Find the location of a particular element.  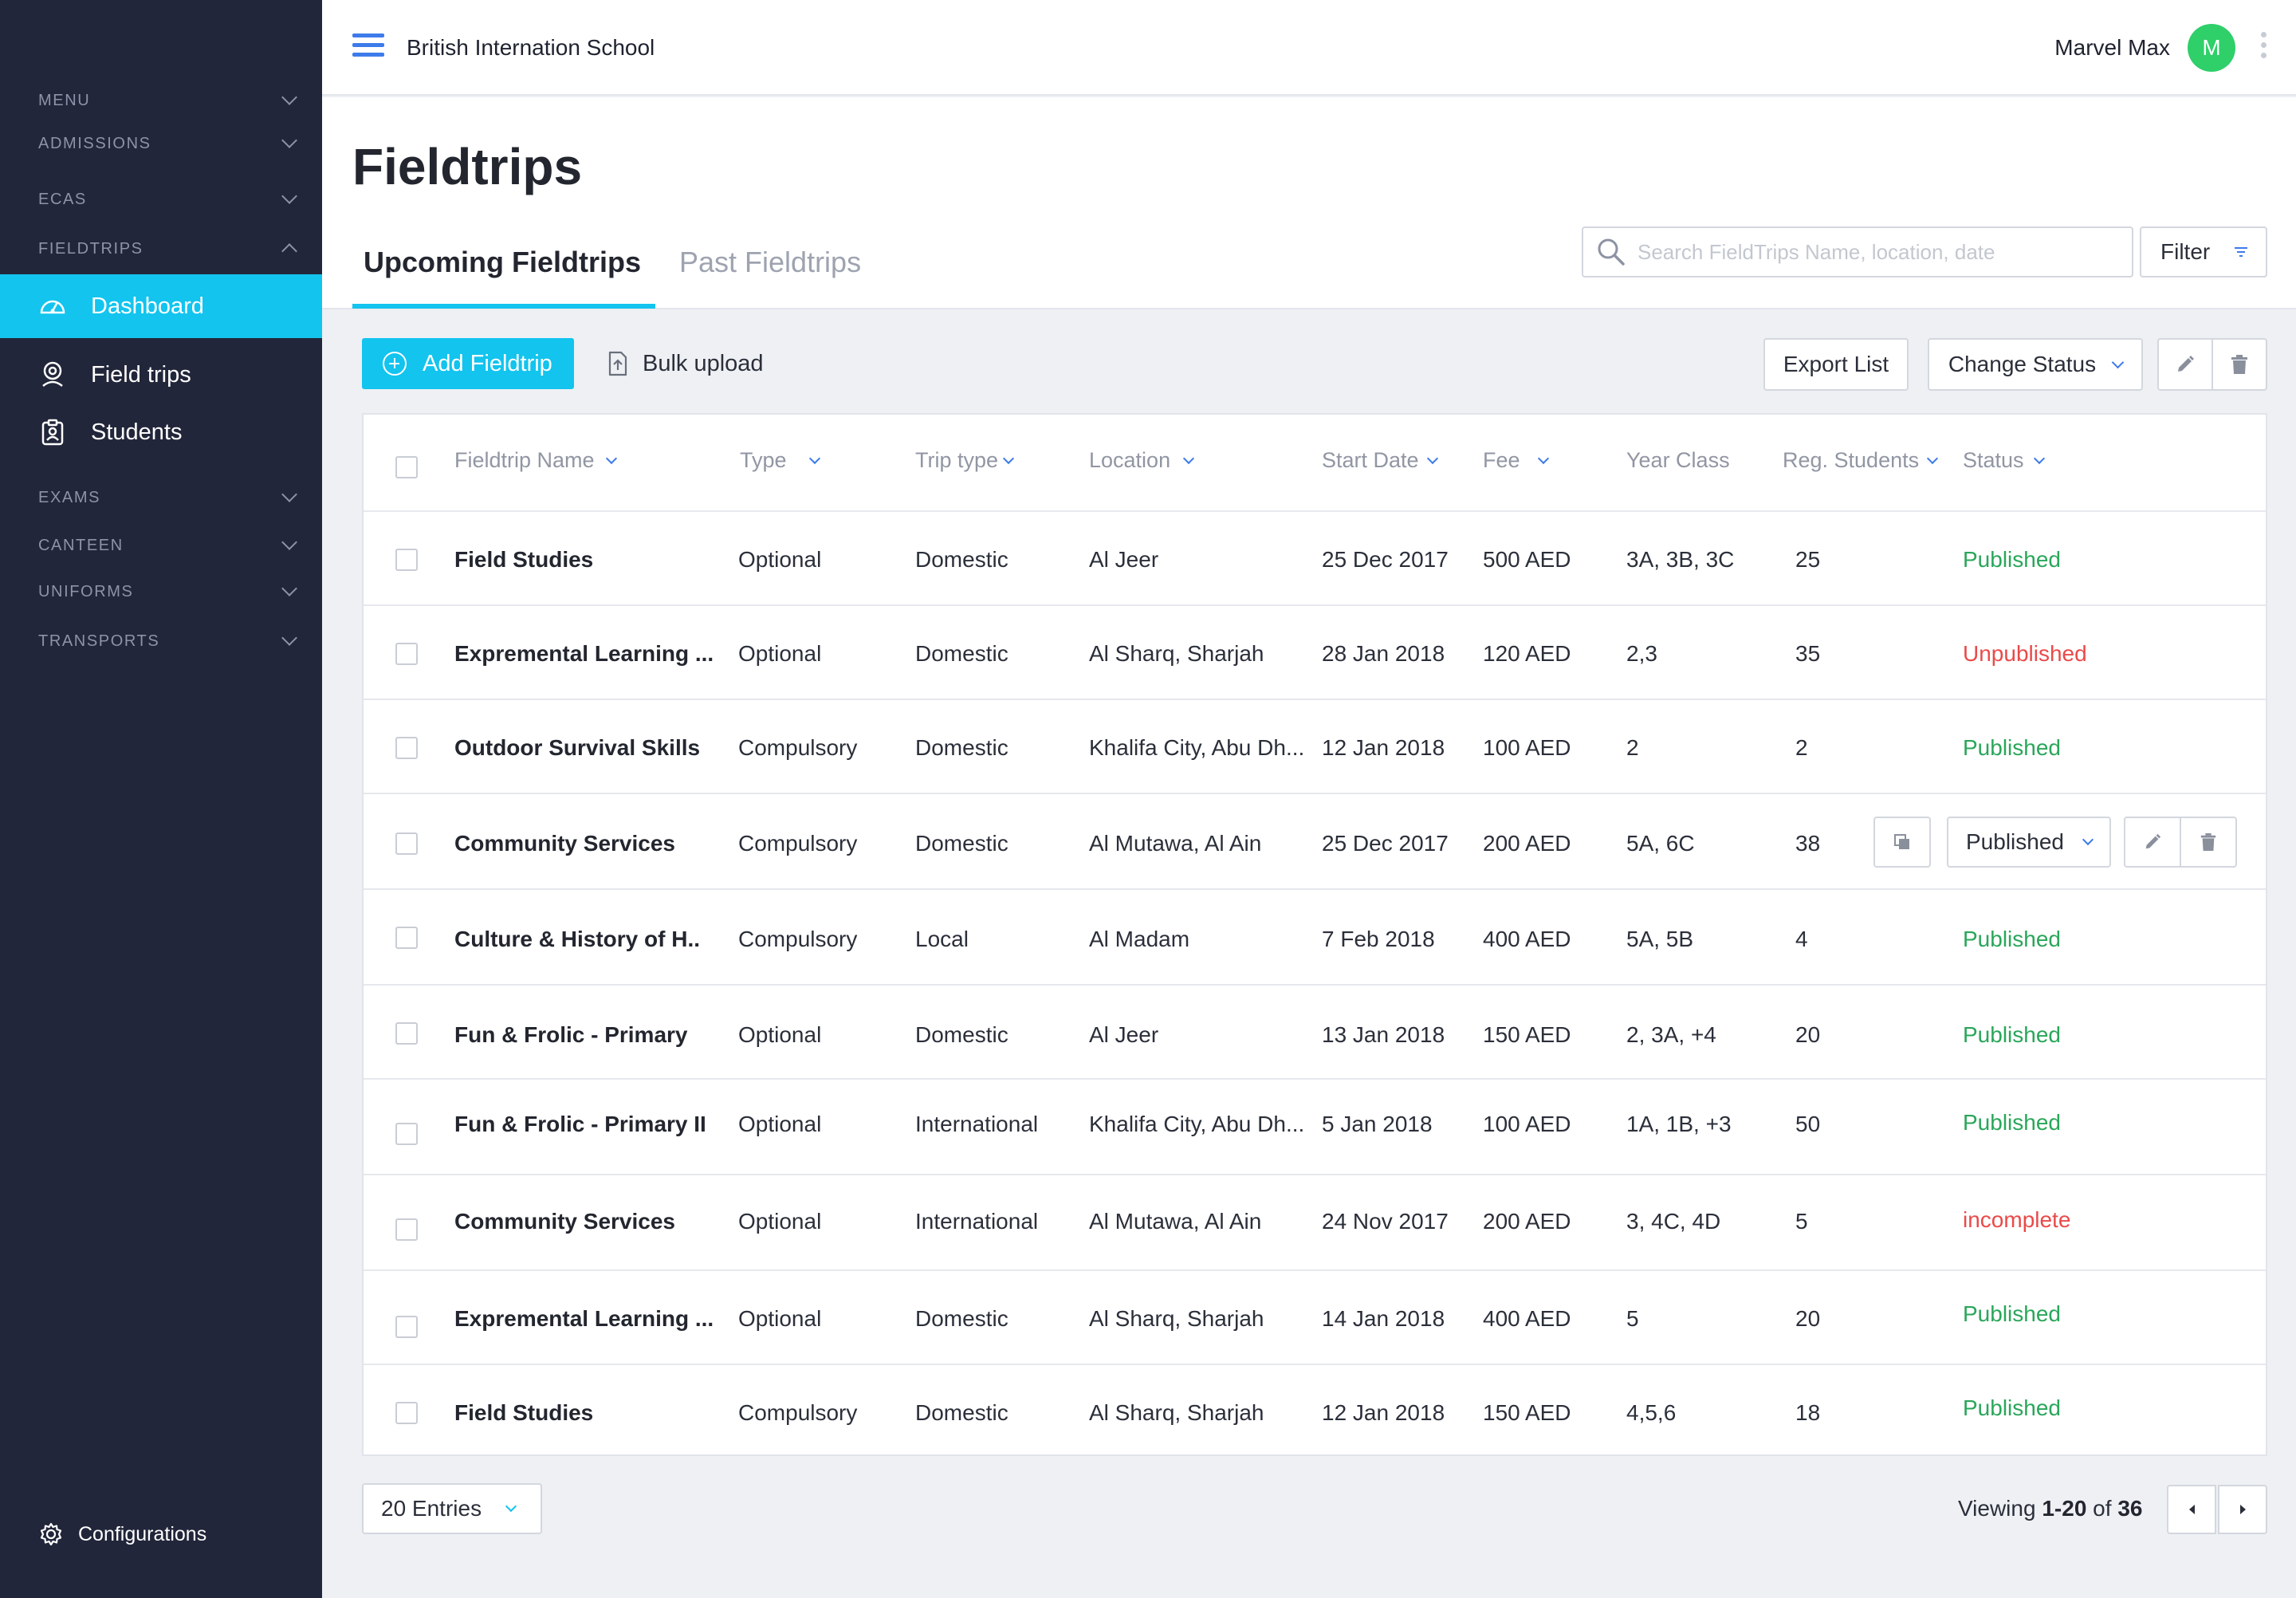

column-header-reg-students: Reg. Students is located at coordinates (1861, 461).